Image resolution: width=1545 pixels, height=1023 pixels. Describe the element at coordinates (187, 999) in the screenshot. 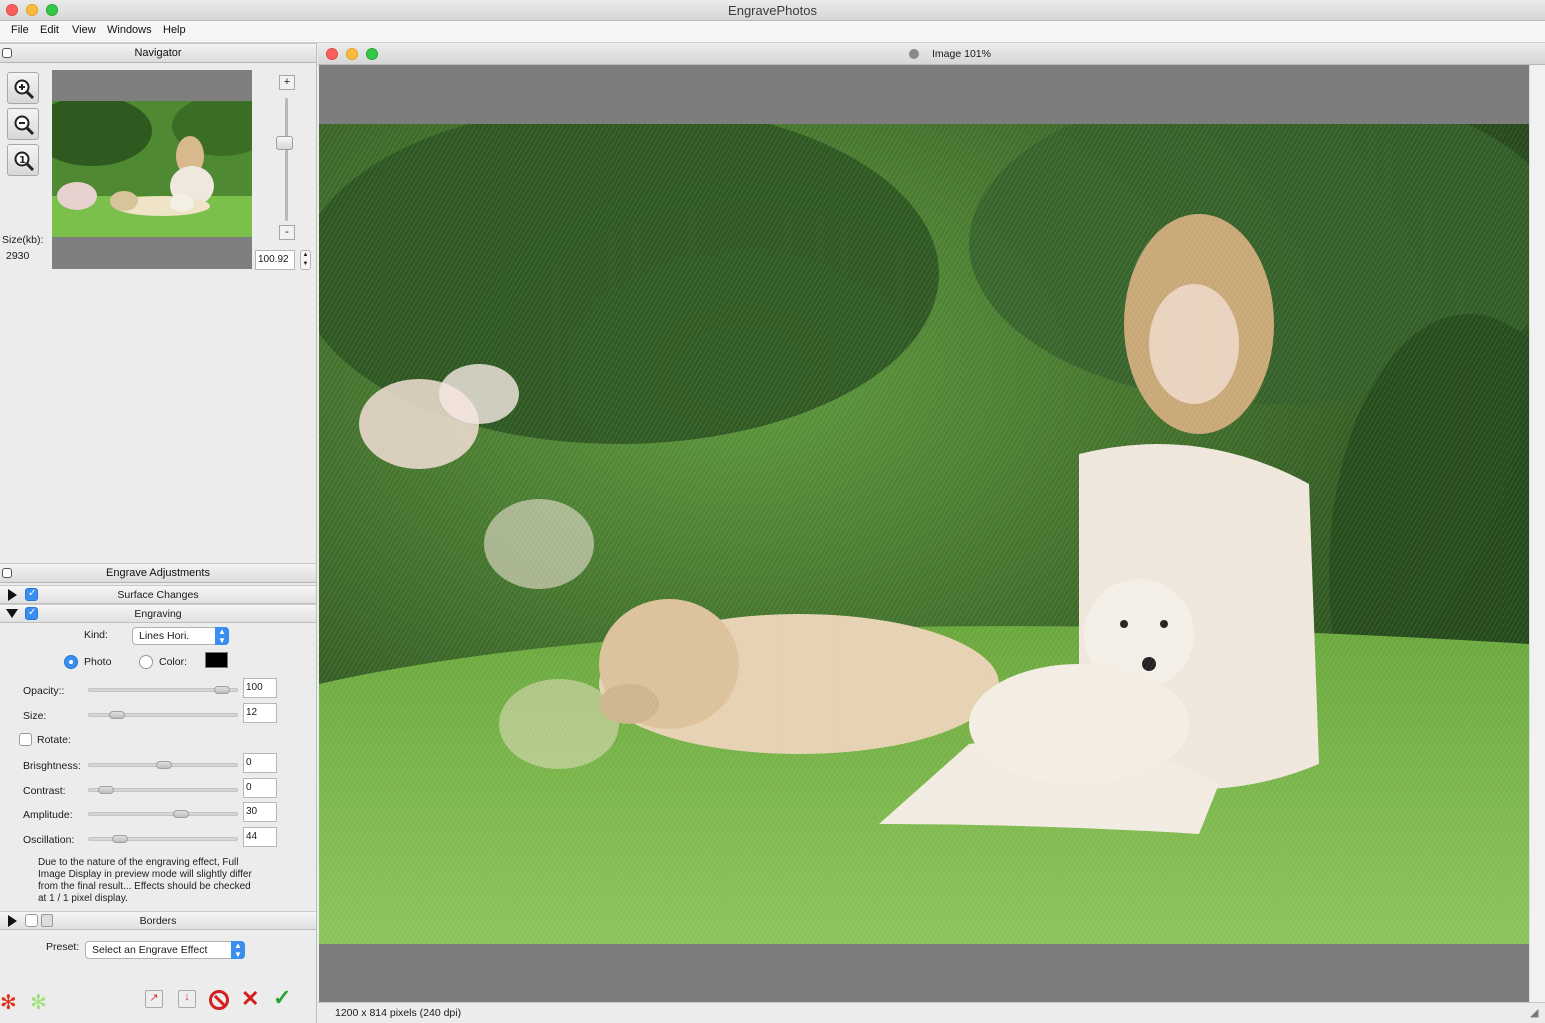

I see `import-icon: ↓` at that location.